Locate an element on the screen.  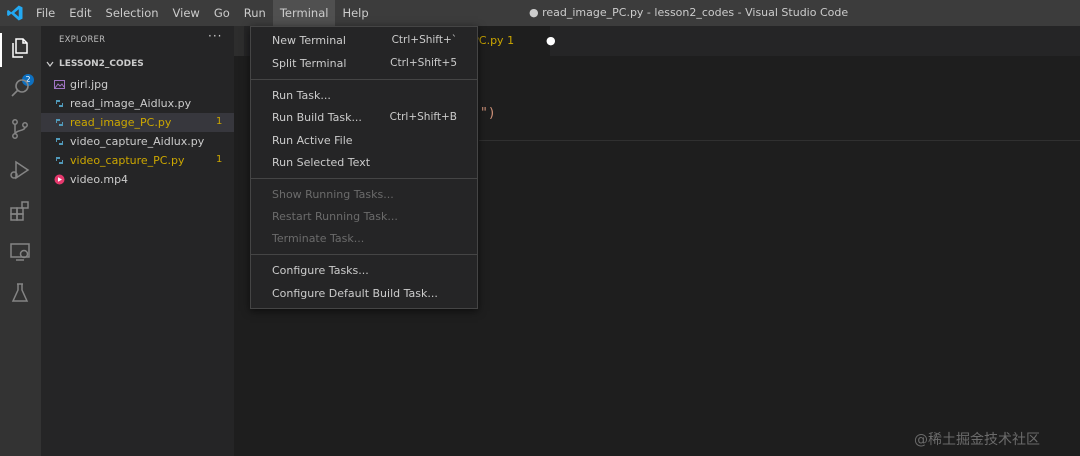
code-line-fragment: ") is located at coordinates (488, 113).